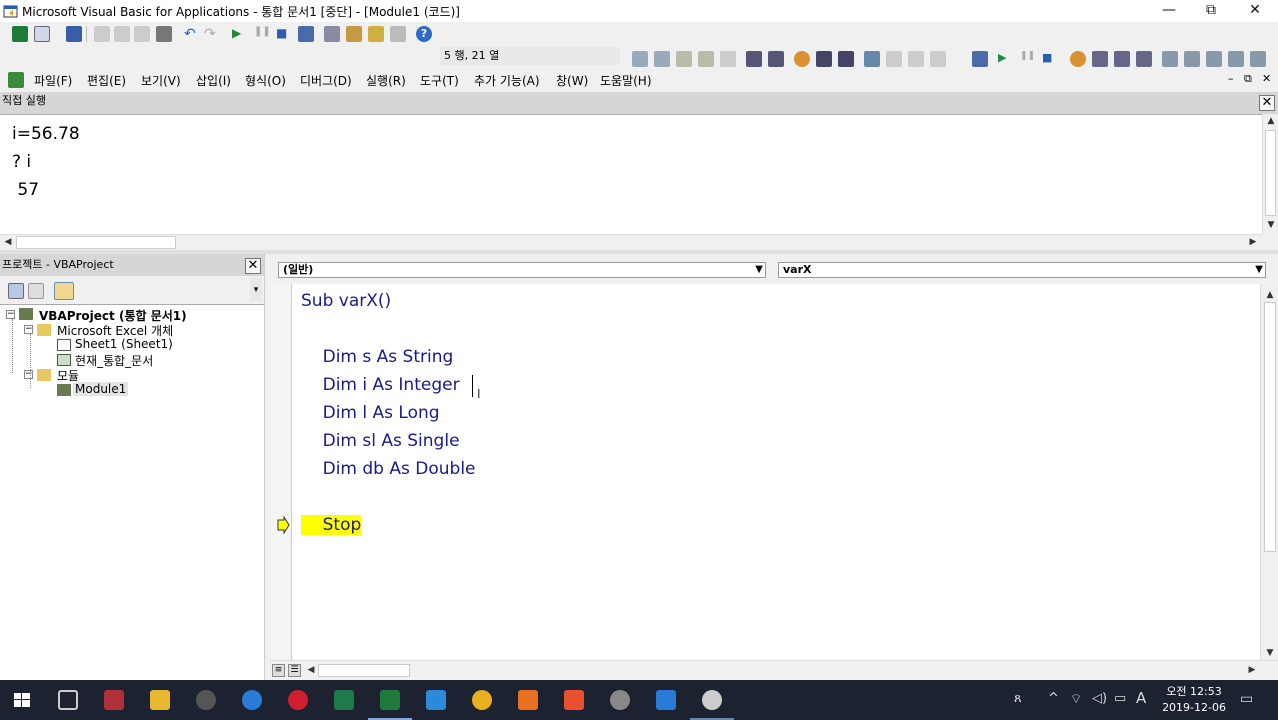 The image size is (1278, 720). I want to click on copy-icon, so click(122, 34).